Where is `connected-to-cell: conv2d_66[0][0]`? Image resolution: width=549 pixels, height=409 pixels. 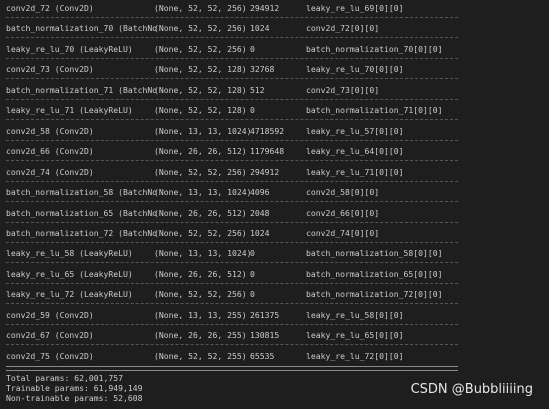
connected-to-cell: conv2d_66[0][0] is located at coordinates (343, 213).